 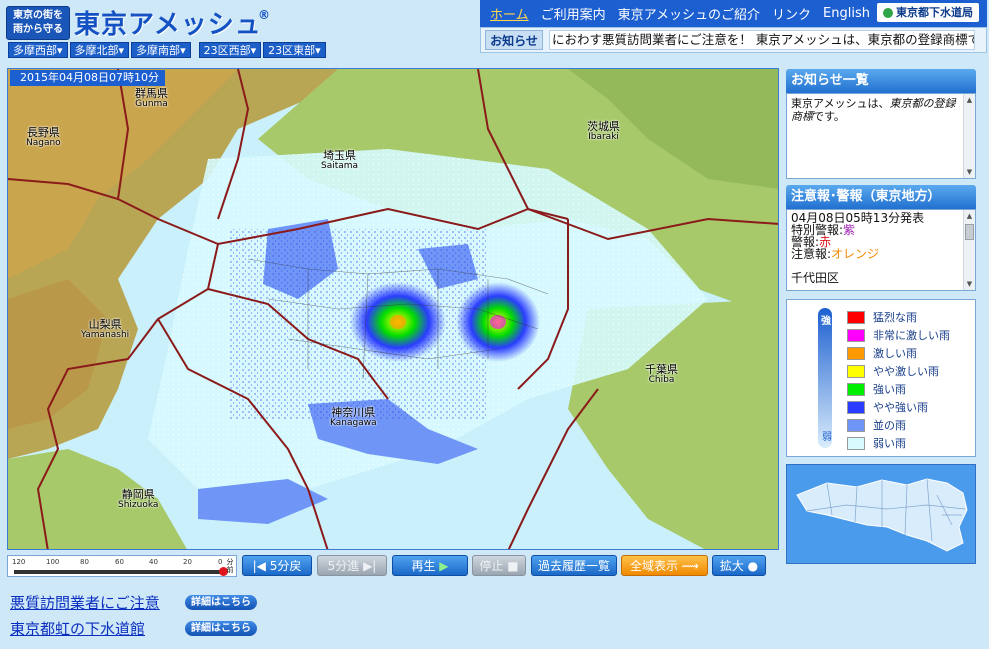 I want to click on legend-item: 猛烈な雨, so click(x=882, y=317).